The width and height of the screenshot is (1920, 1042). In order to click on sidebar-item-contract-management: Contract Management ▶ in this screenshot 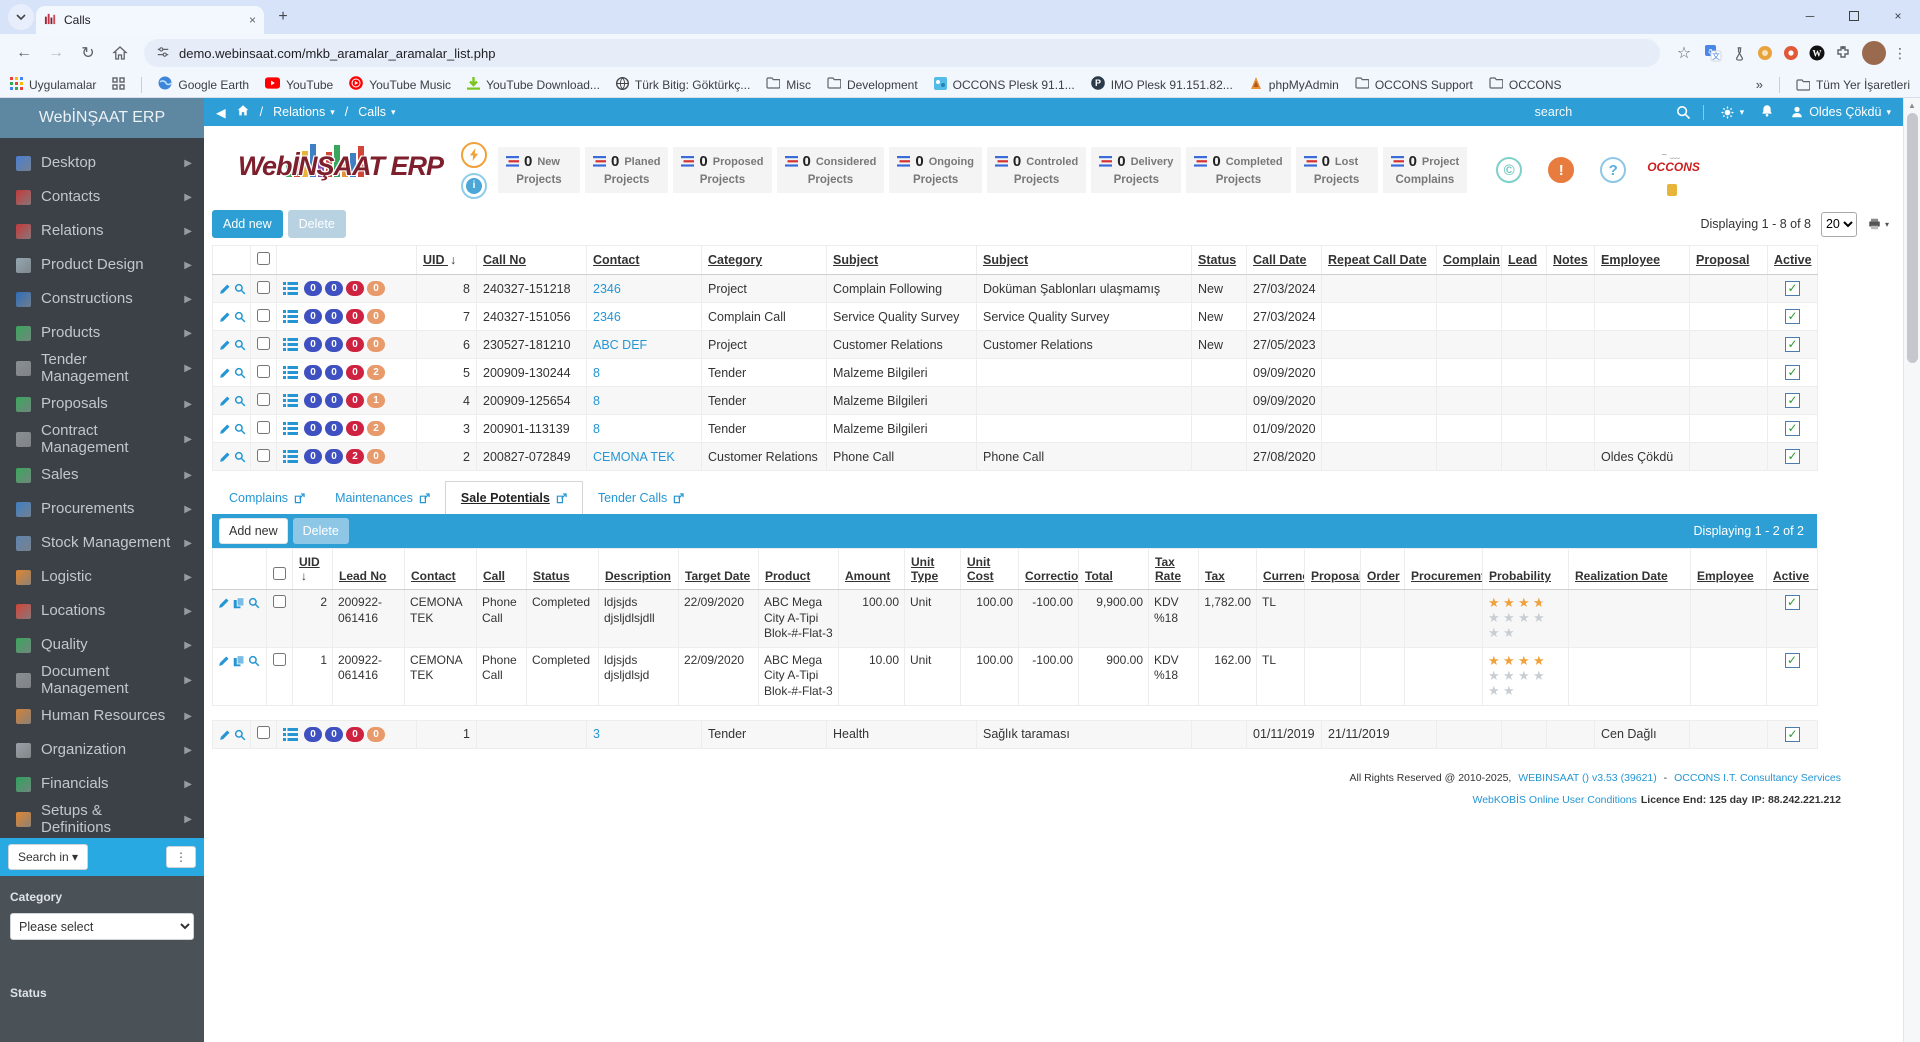, I will do `click(102, 439)`.